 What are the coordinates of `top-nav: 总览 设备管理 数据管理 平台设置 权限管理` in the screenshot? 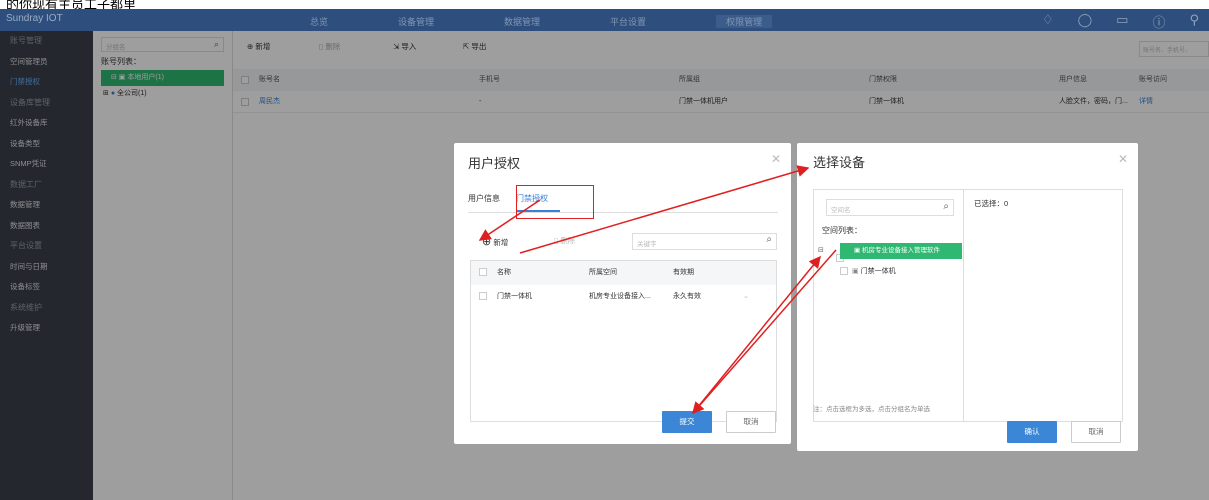 It's located at (541, 21).